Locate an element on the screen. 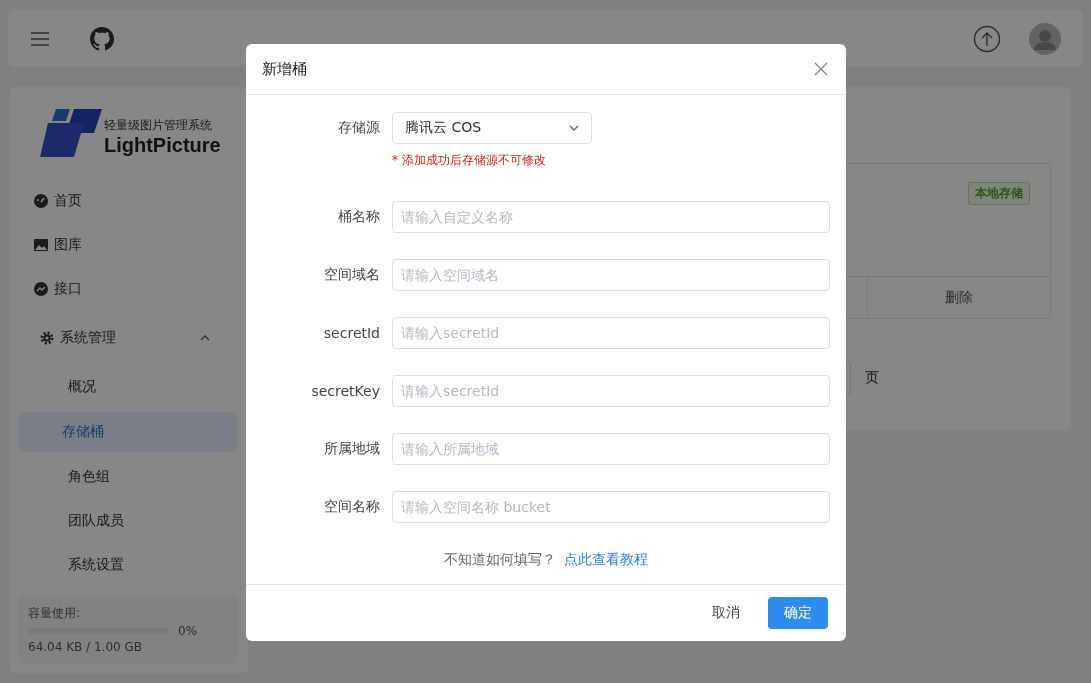 The image size is (1091, 683). close-icon is located at coordinates (821, 69).